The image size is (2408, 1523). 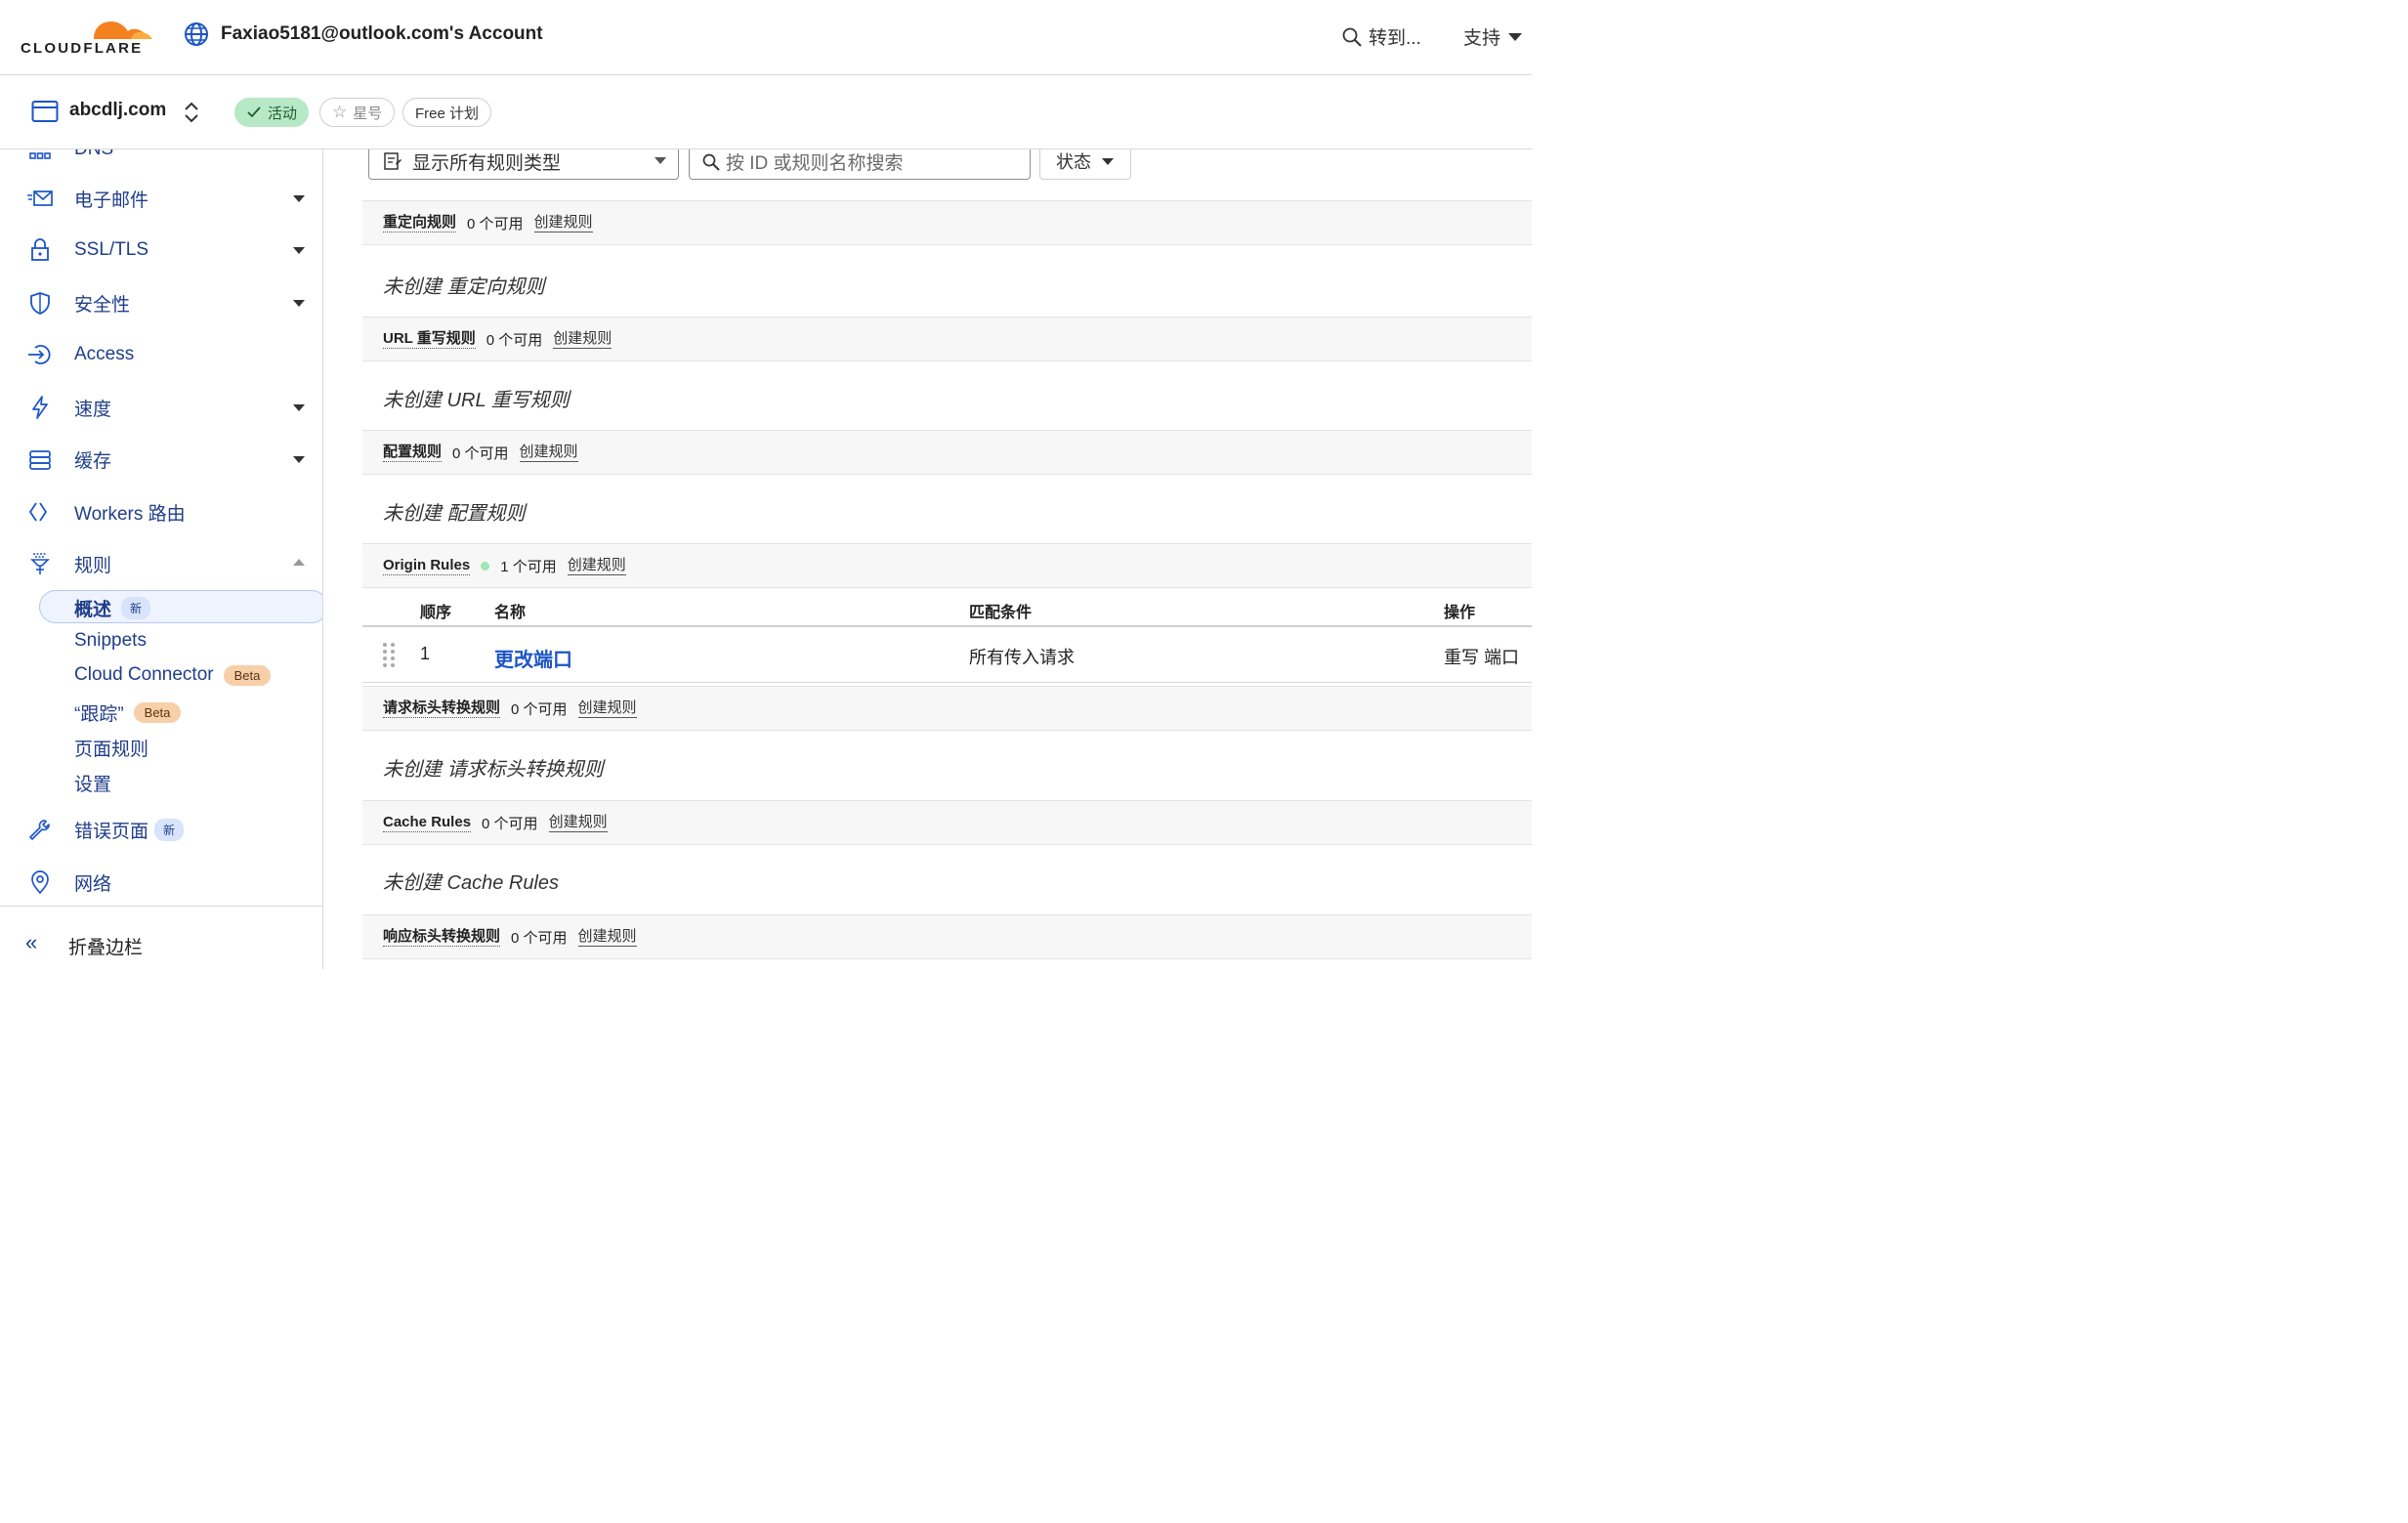 What do you see at coordinates (40, 198) in the screenshot?
I see `email-icon` at bounding box center [40, 198].